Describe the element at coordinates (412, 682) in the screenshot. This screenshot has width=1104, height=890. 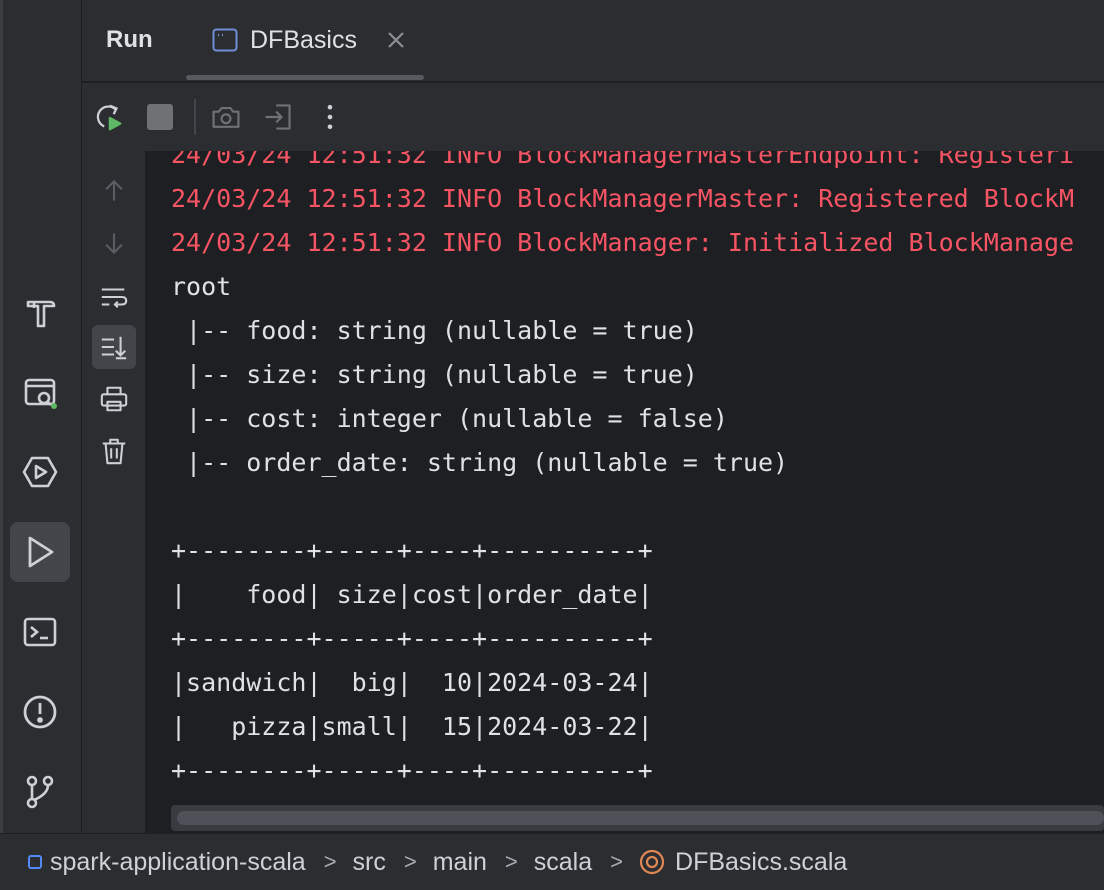
I see `console-output-line: |sandwich| big| 10|2024-03-24|` at that location.